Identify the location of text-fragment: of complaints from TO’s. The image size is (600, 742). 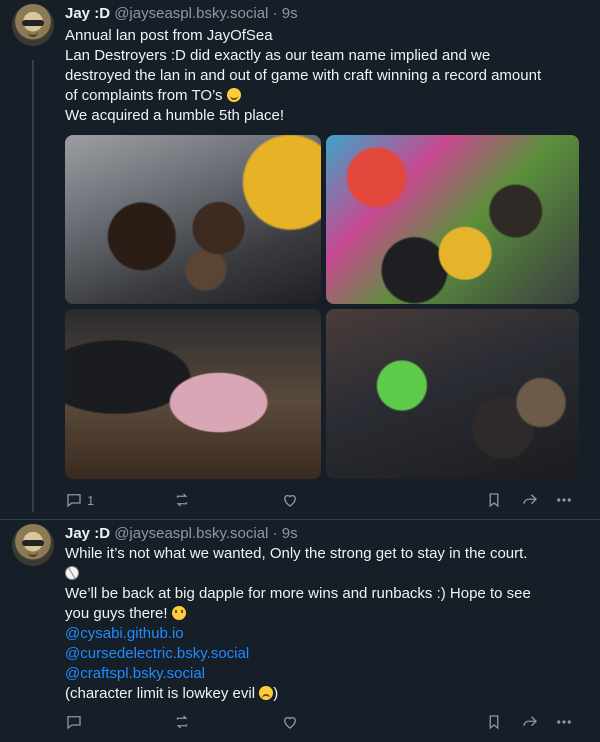
(144, 95).